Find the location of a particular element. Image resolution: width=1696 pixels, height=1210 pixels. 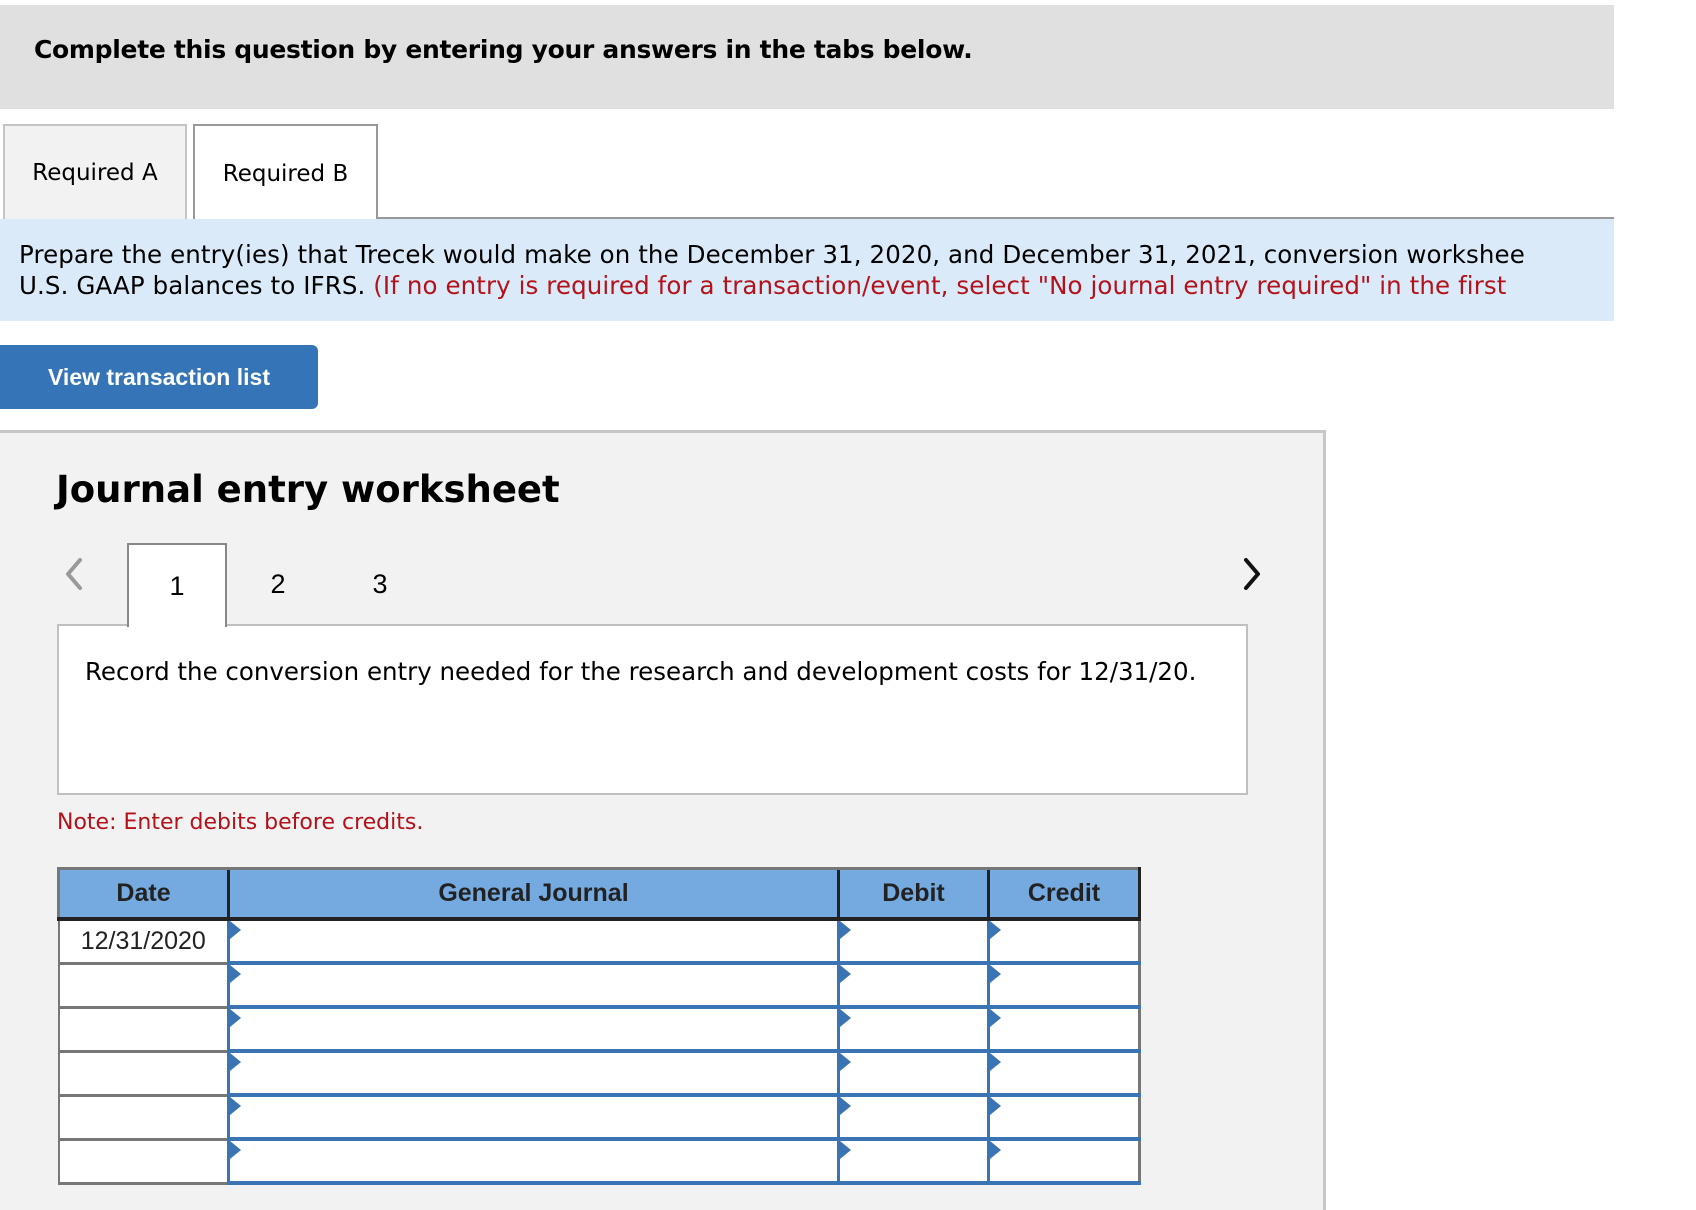

worksheet-page-tab-3: 3 is located at coordinates (380, 584).